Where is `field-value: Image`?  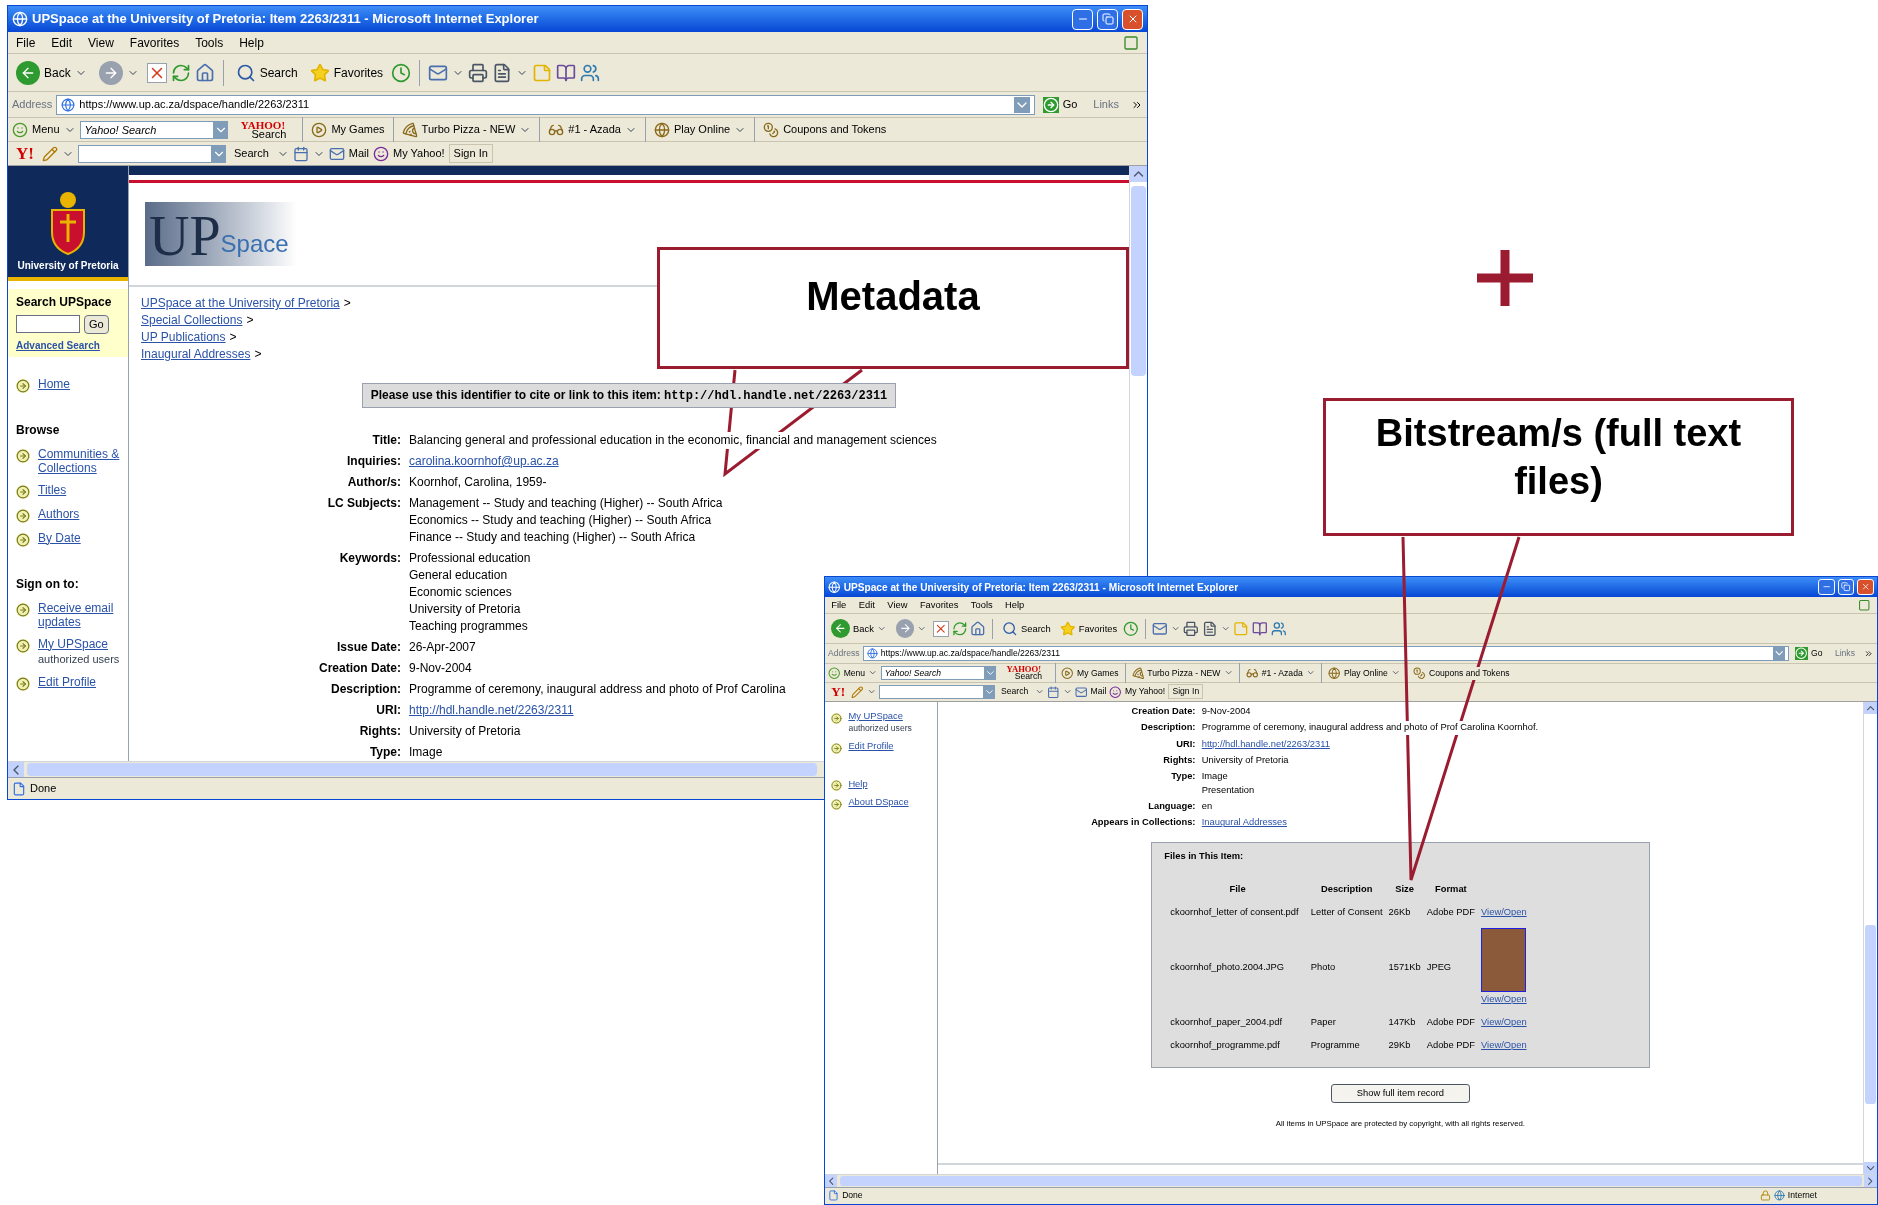
field-value: Image is located at coordinates (426, 752).